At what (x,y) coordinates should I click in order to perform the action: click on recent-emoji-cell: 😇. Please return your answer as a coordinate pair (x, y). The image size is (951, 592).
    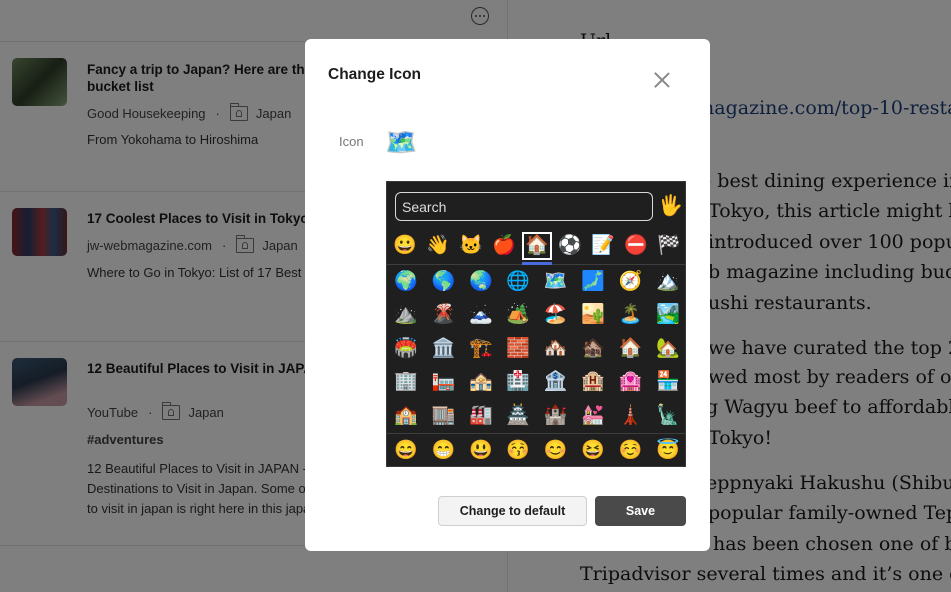
    Looking at the image, I should click on (668, 451).